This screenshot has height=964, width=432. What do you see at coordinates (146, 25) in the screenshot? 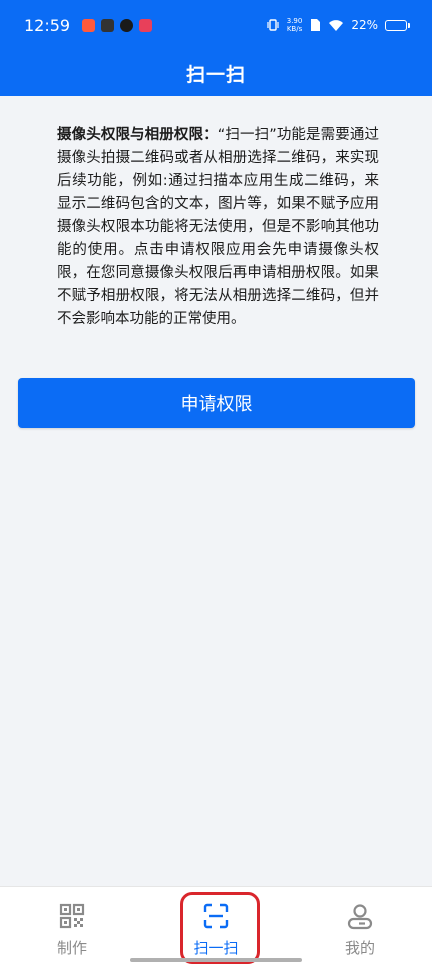
I see `notification-shop-icon` at bounding box center [146, 25].